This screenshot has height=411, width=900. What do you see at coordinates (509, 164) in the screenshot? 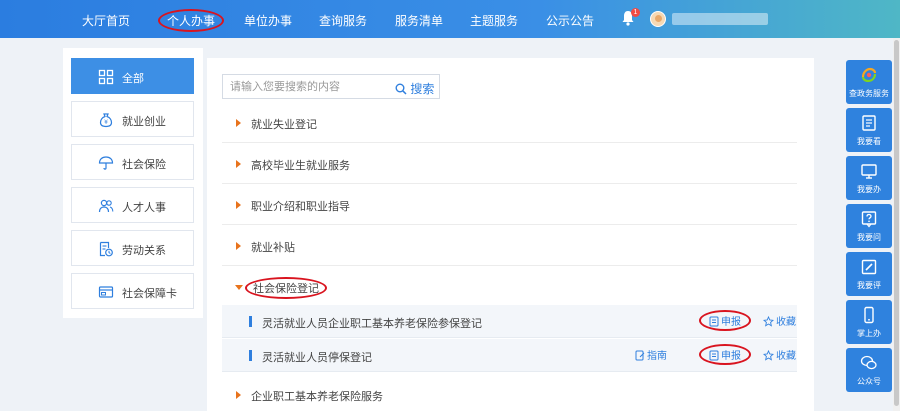
I see `service-row-graduate-employment: 高校毕业生就业服务` at bounding box center [509, 164].